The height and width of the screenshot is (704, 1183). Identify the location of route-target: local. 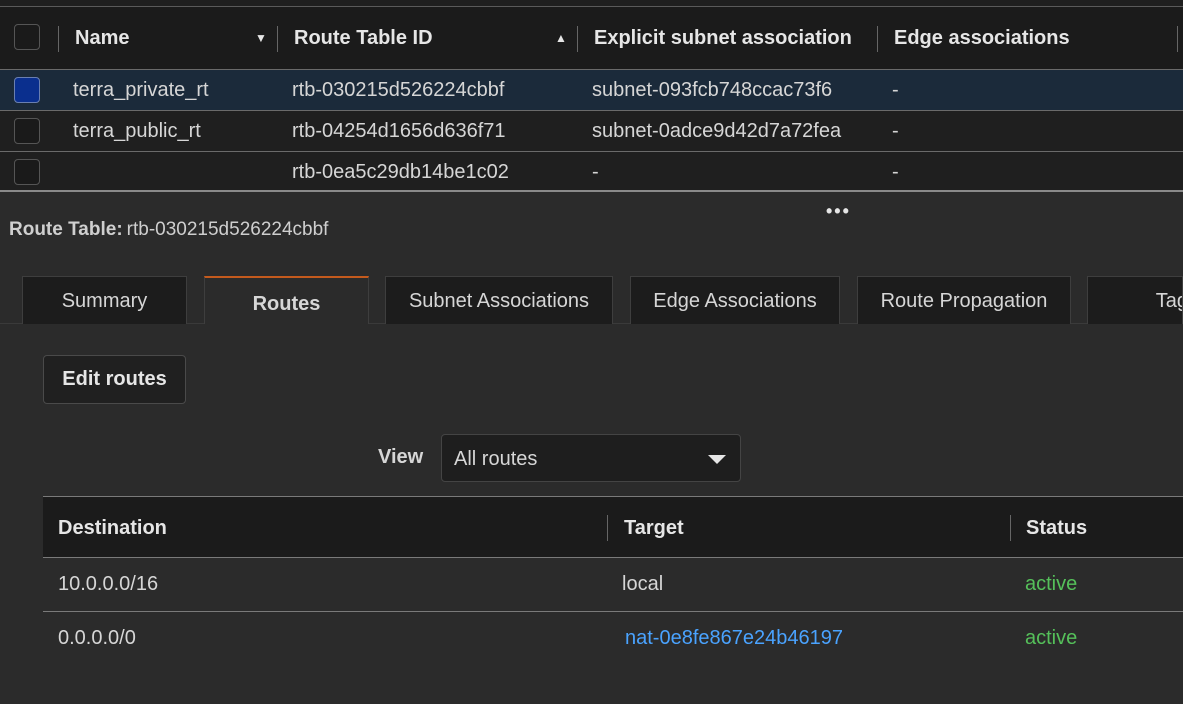
(643, 584).